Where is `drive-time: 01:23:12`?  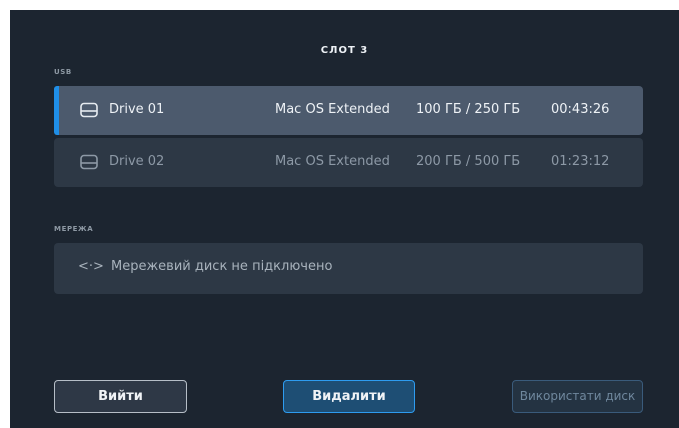
drive-time: 01:23:12 is located at coordinates (580, 161).